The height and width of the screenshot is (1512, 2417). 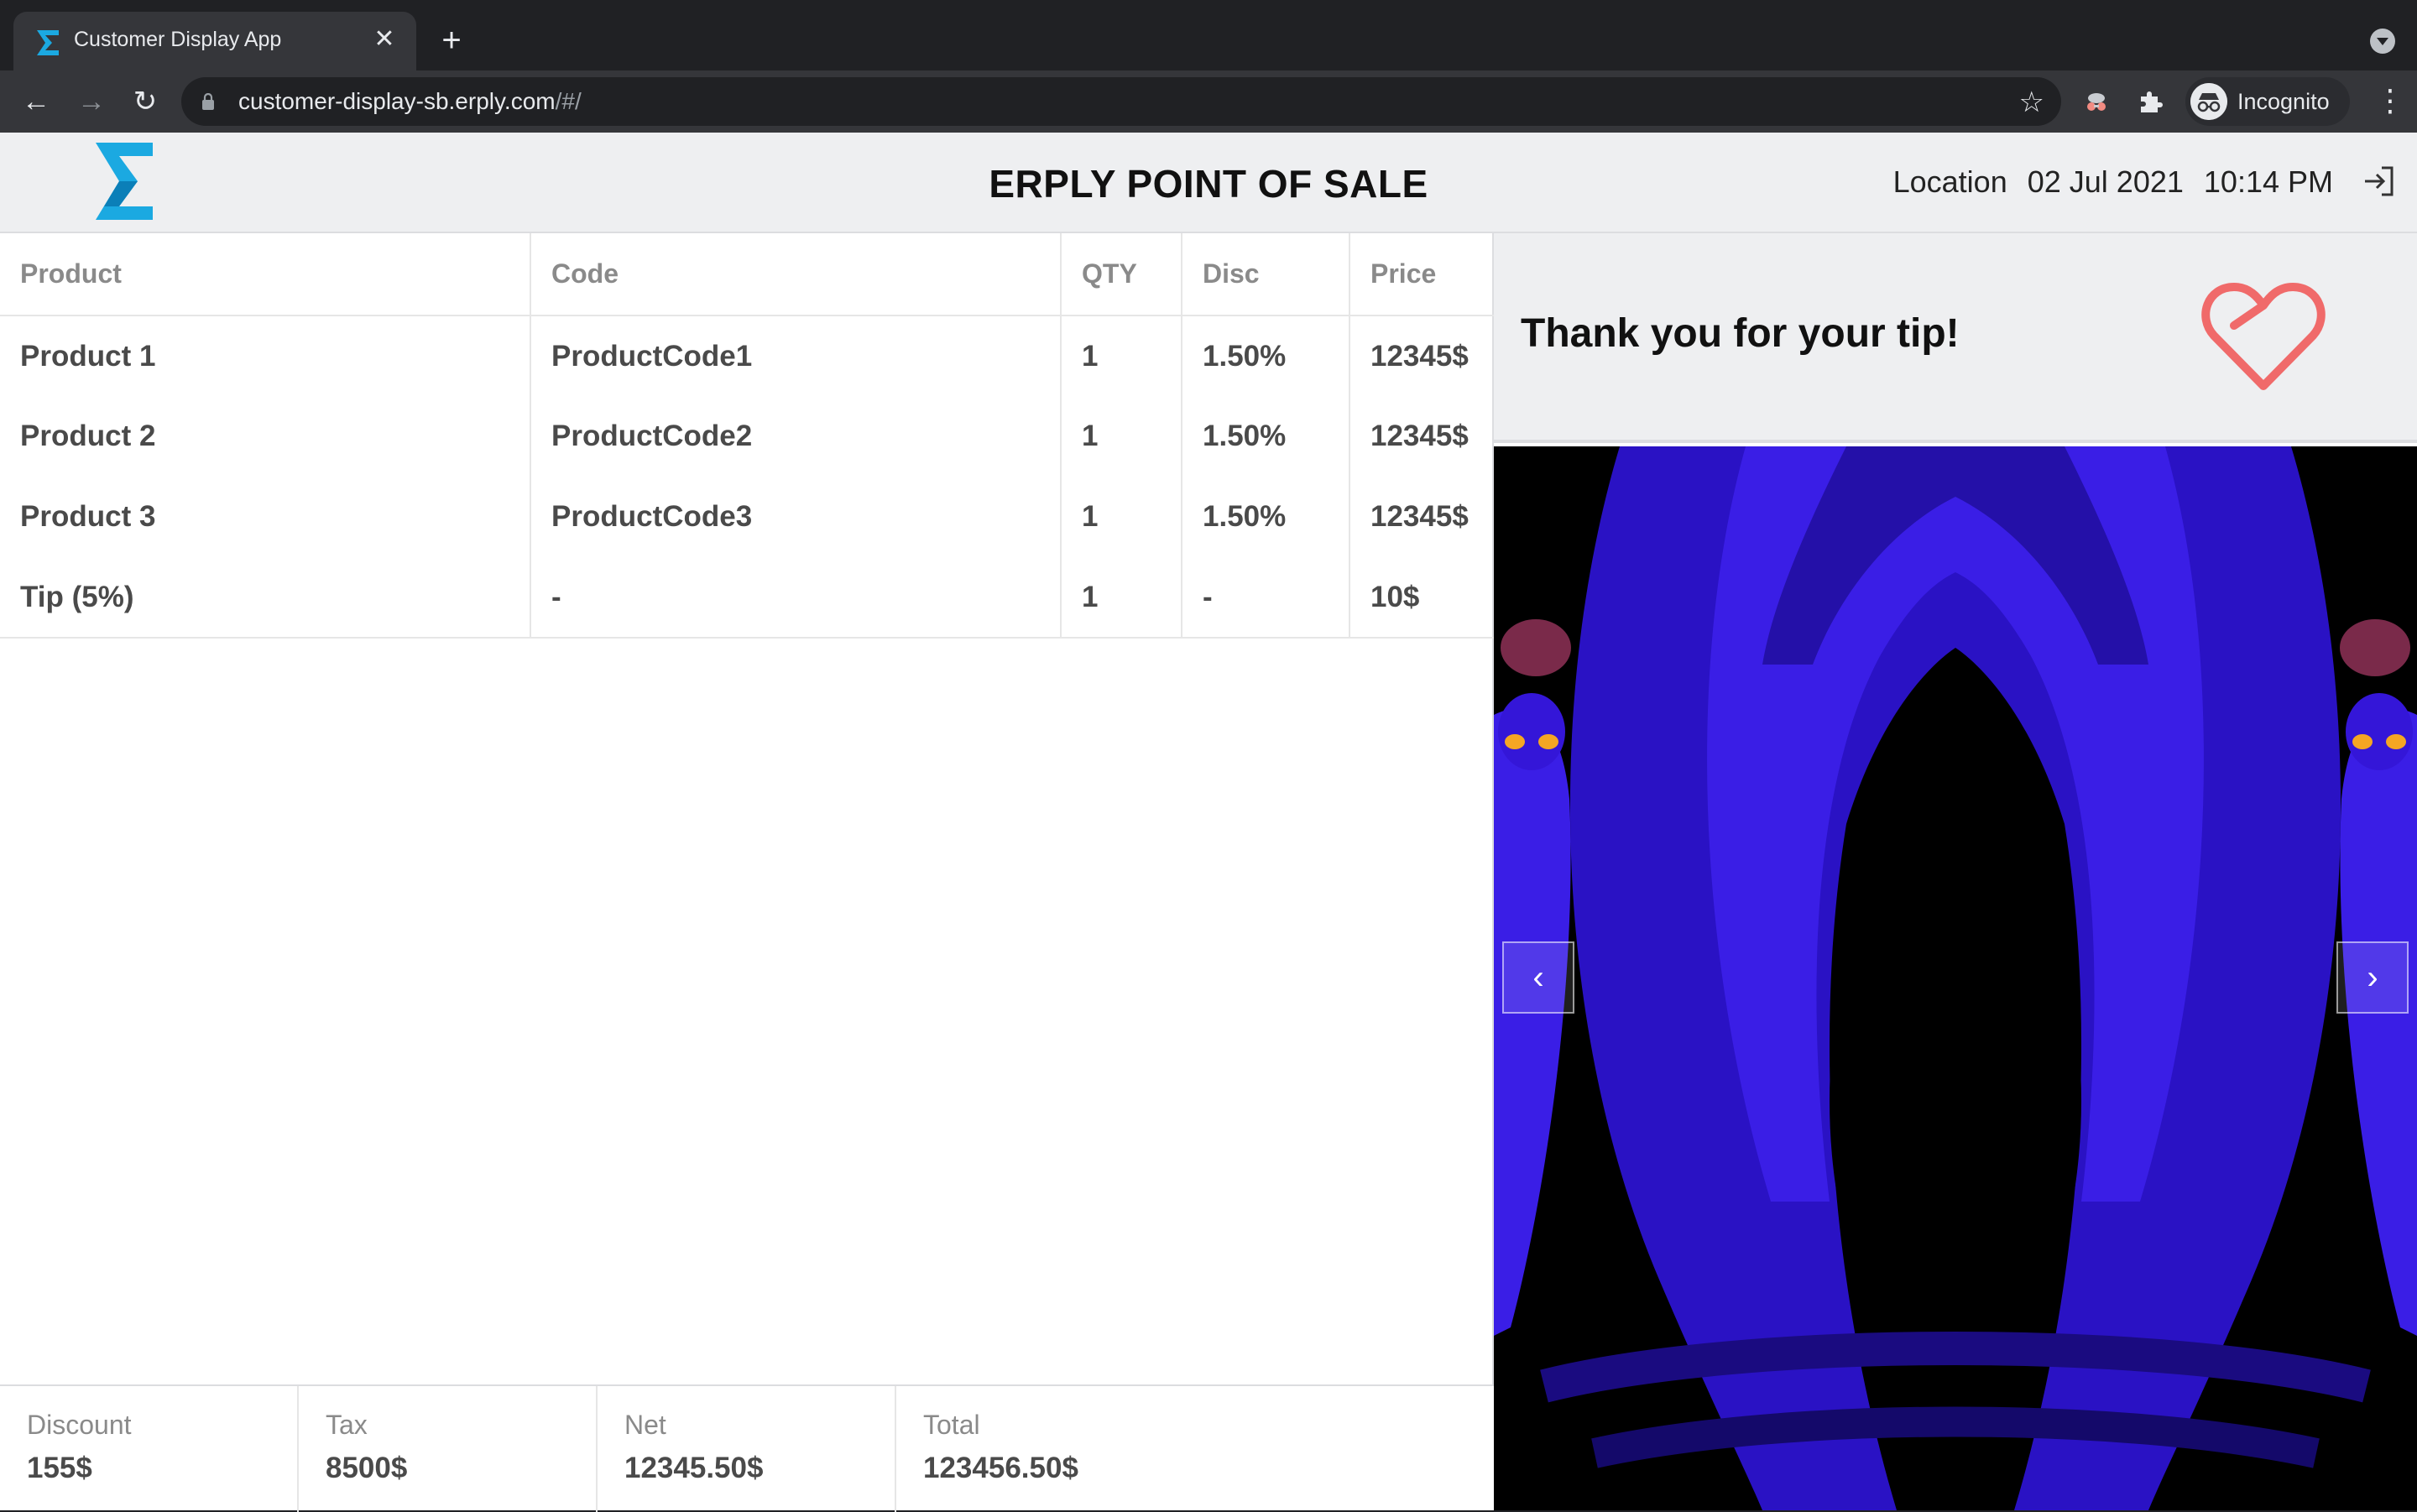 What do you see at coordinates (59, 1468) in the screenshot?
I see `total-value: 155$` at bounding box center [59, 1468].